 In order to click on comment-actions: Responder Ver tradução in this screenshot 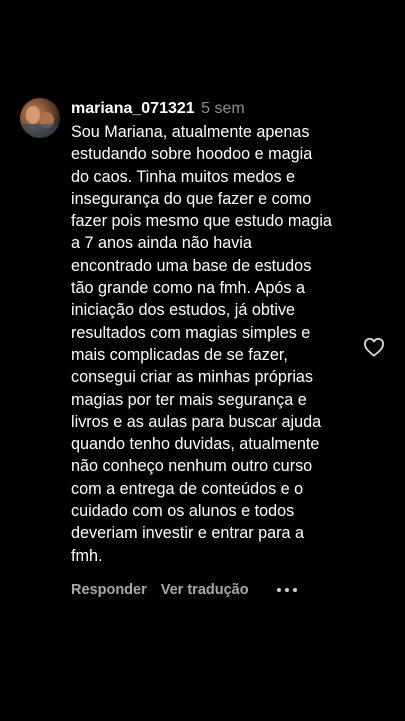, I will do `click(184, 590)`.